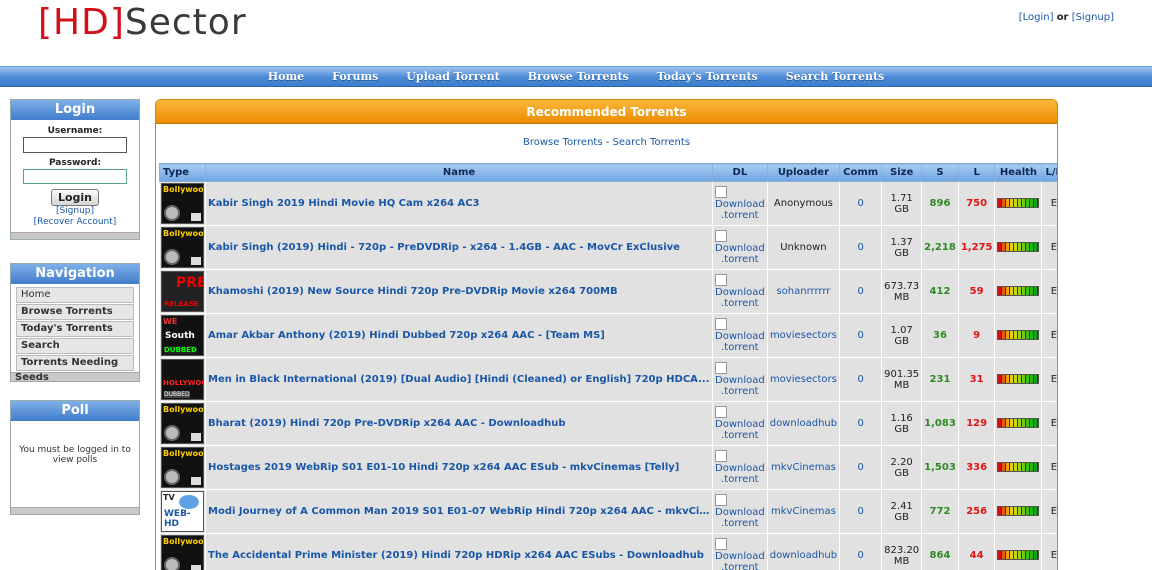 This screenshot has width=1152, height=570. What do you see at coordinates (835, 76) in the screenshot?
I see `nav-search-torrents: Search Torrents` at bounding box center [835, 76].